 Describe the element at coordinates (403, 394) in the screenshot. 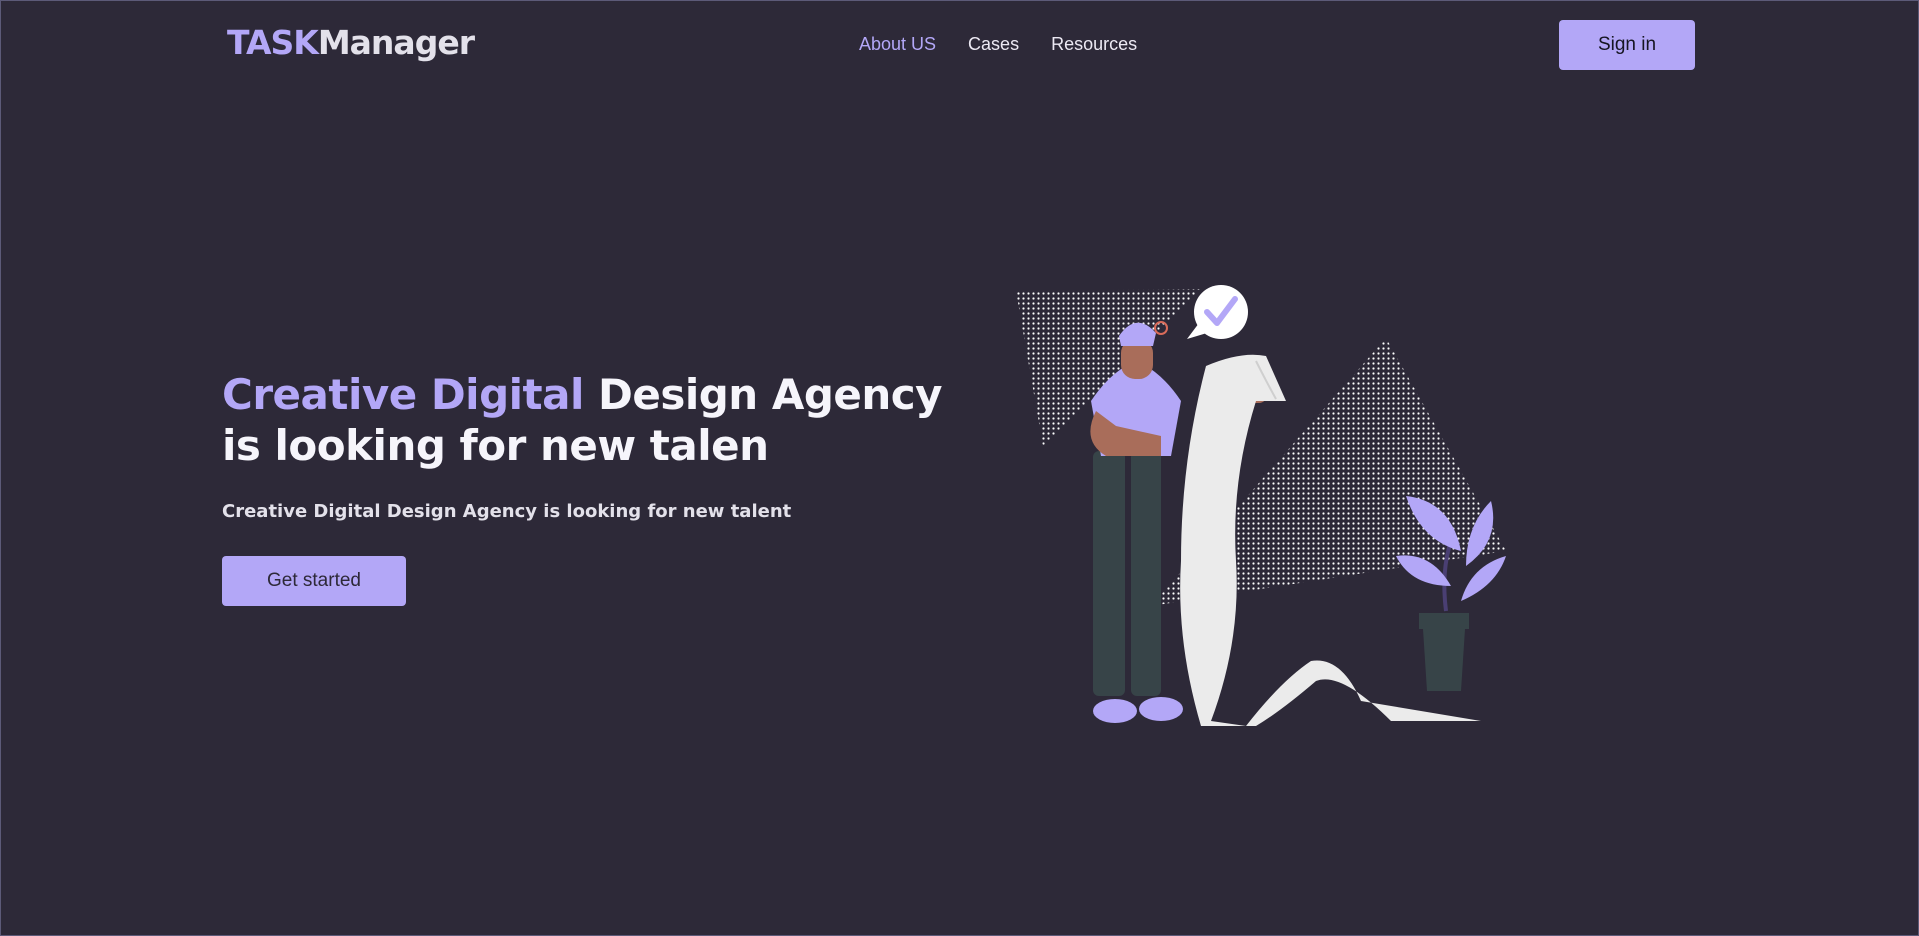

I see `hero-title-highlight: Creative Digital` at that location.